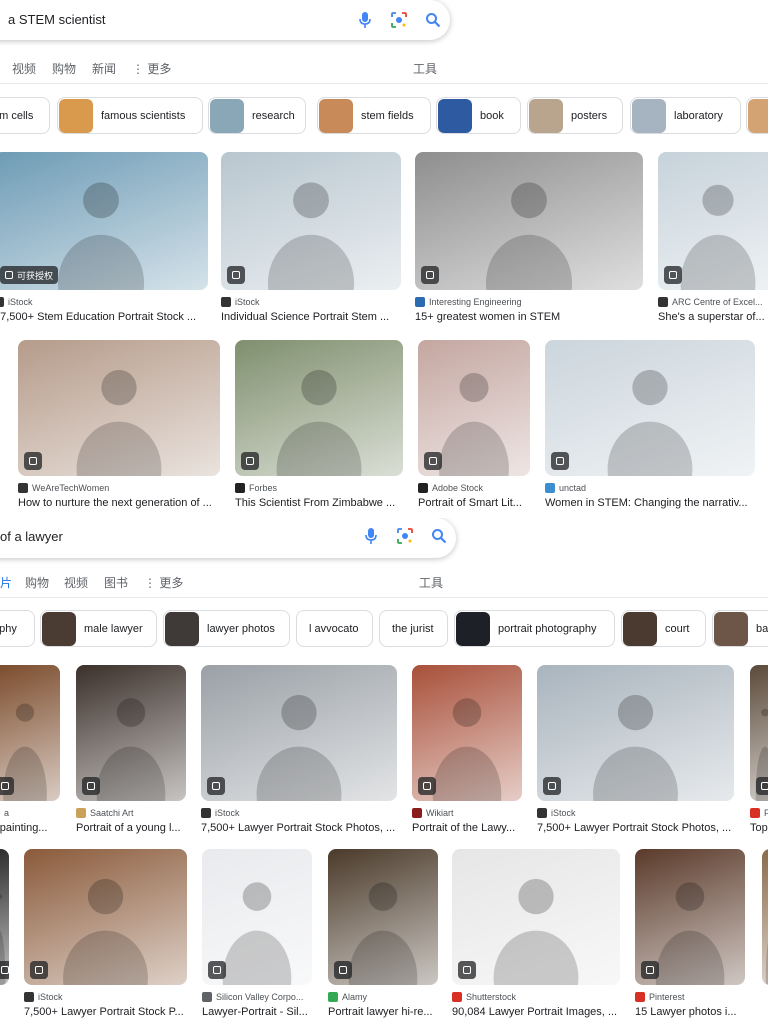 The image size is (768, 1024). Describe the element at coordinates (467, 813) in the screenshot. I see `result-source: Wikiart` at that location.